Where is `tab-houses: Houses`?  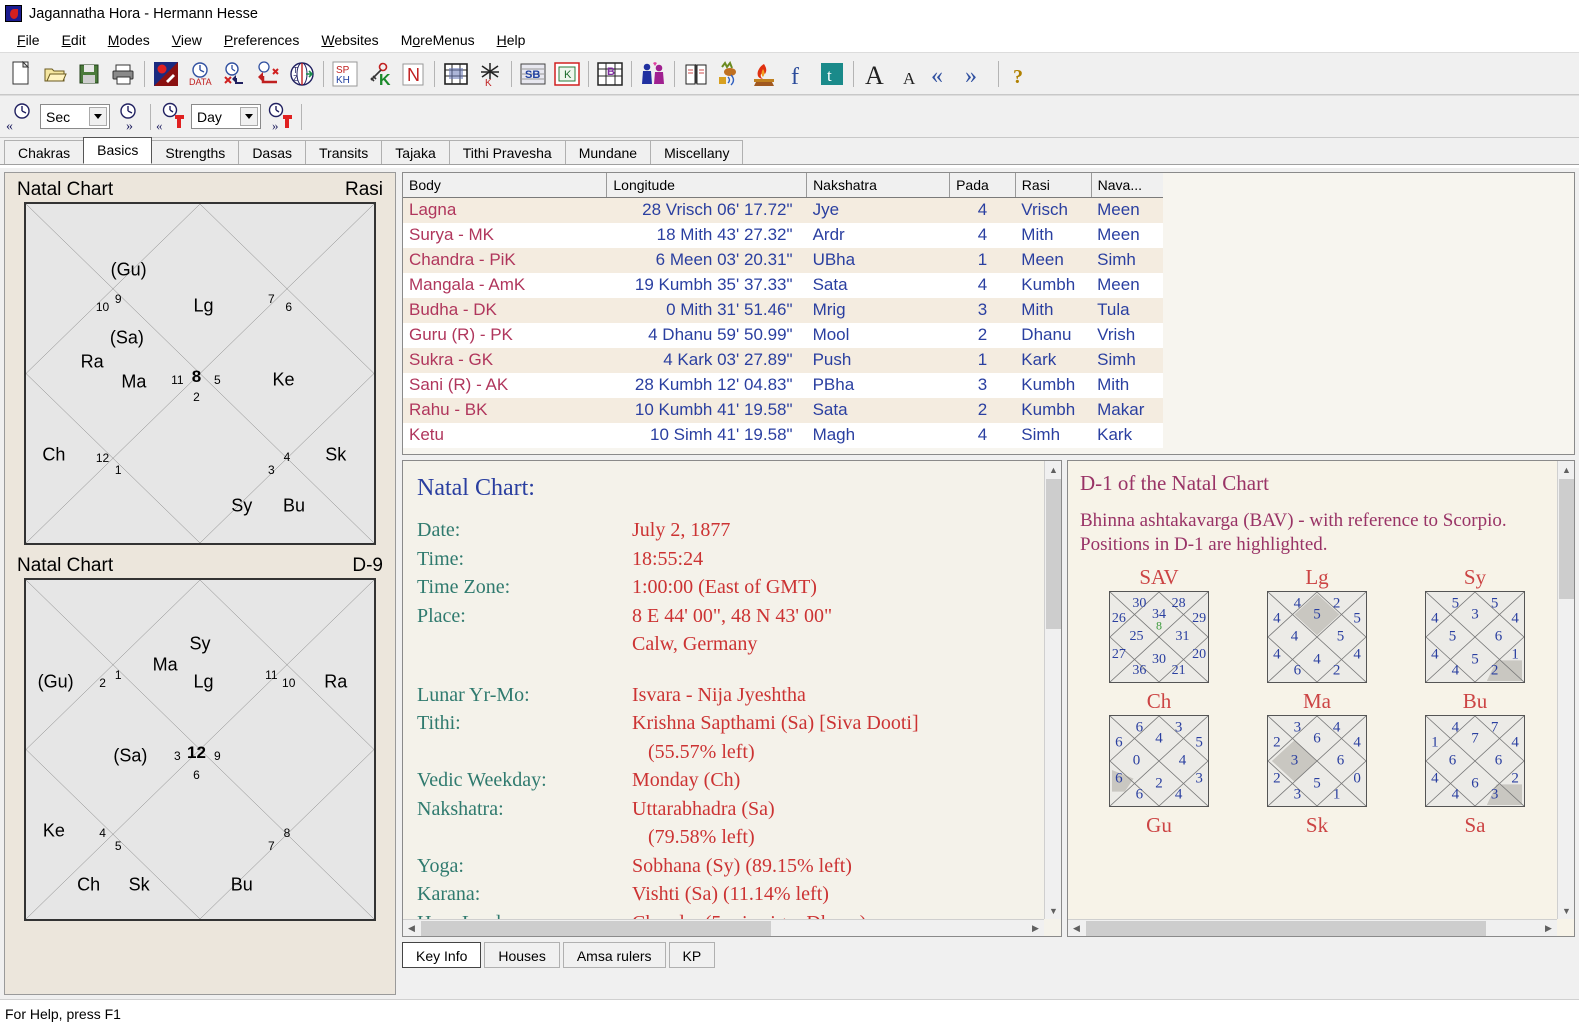 tab-houses: Houses is located at coordinates (522, 955).